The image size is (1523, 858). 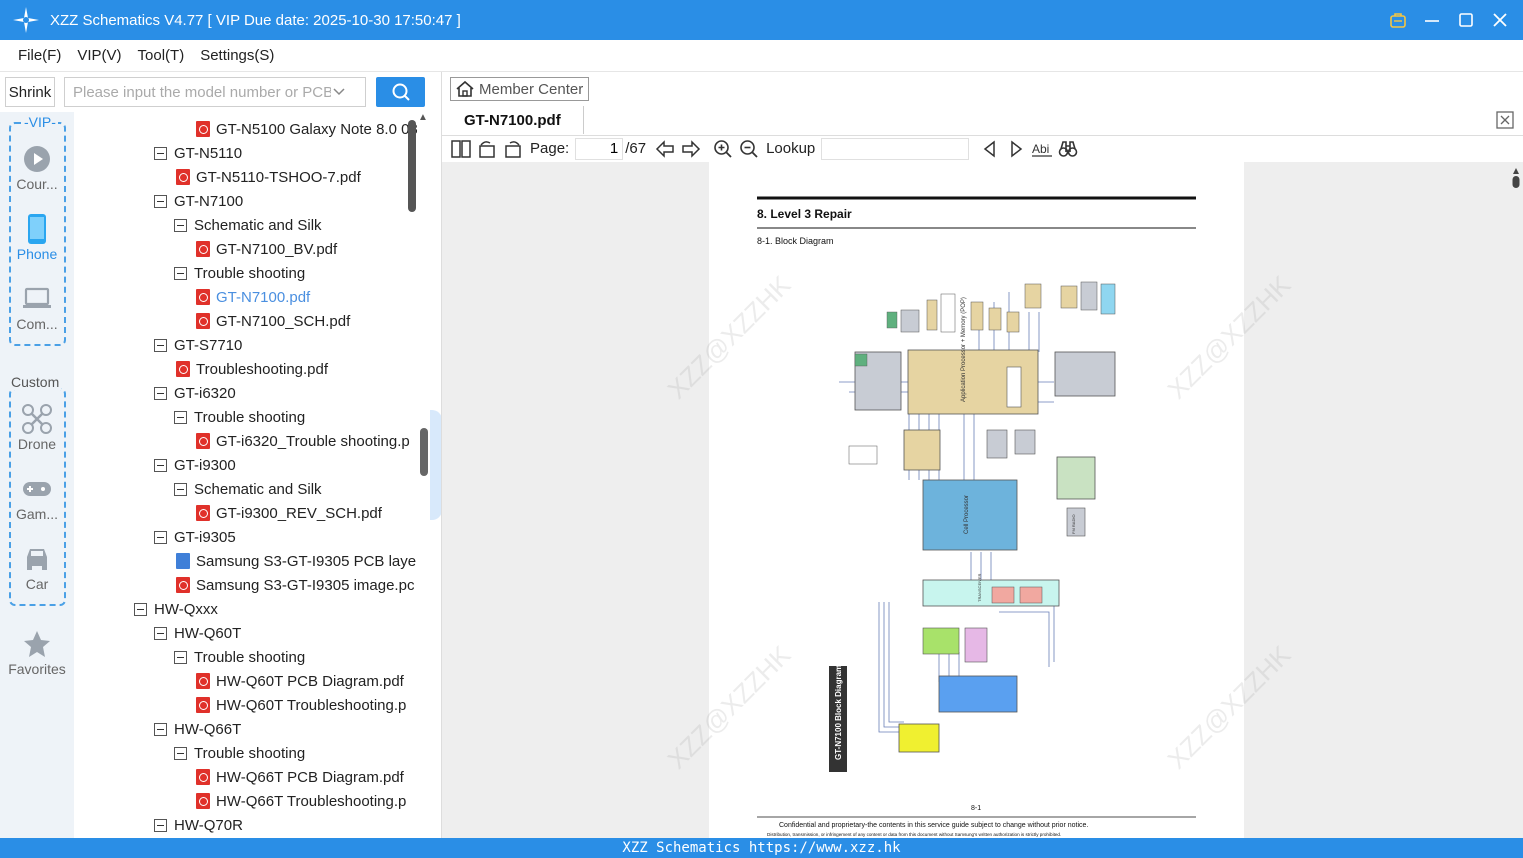 I want to click on vip-bag-icon, so click(x=1398, y=20).